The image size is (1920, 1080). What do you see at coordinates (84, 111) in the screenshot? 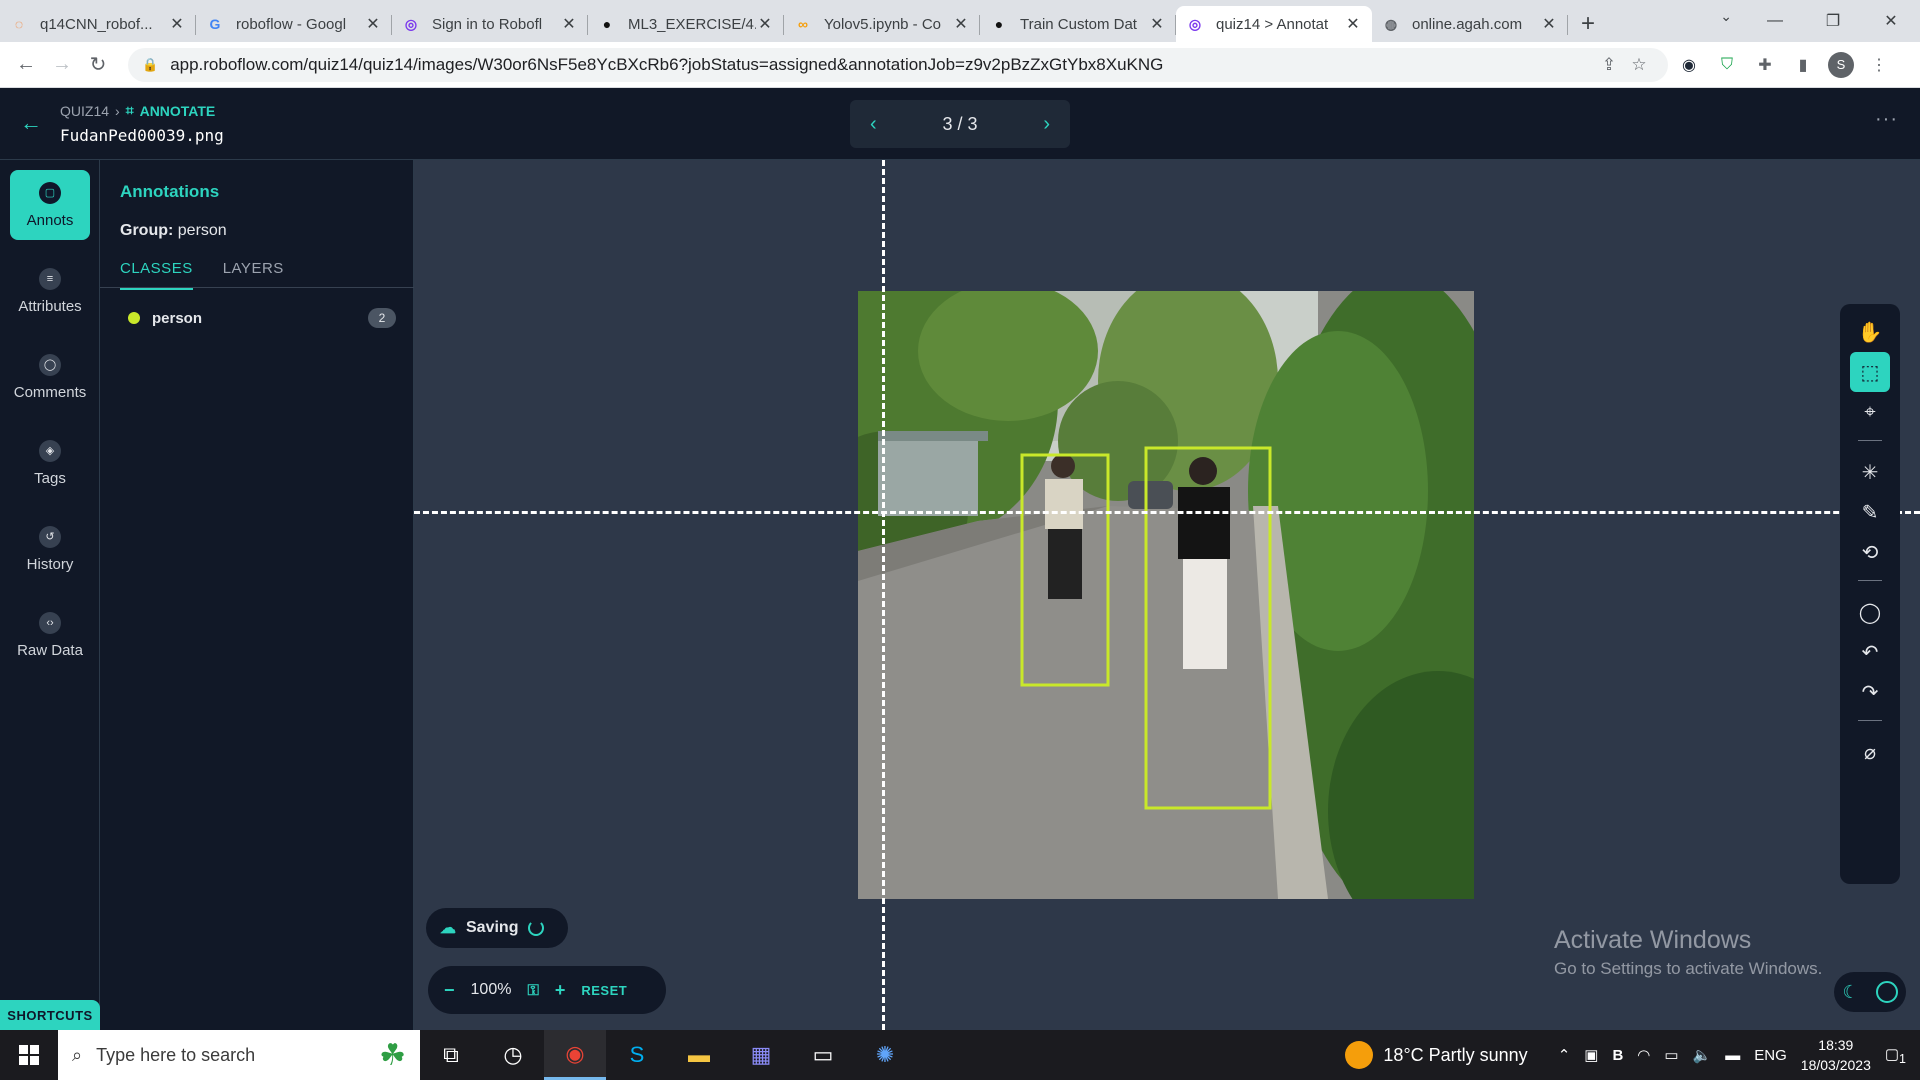
I see `breadcrumb-project: QUIZ14` at bounding box center [84, 111].